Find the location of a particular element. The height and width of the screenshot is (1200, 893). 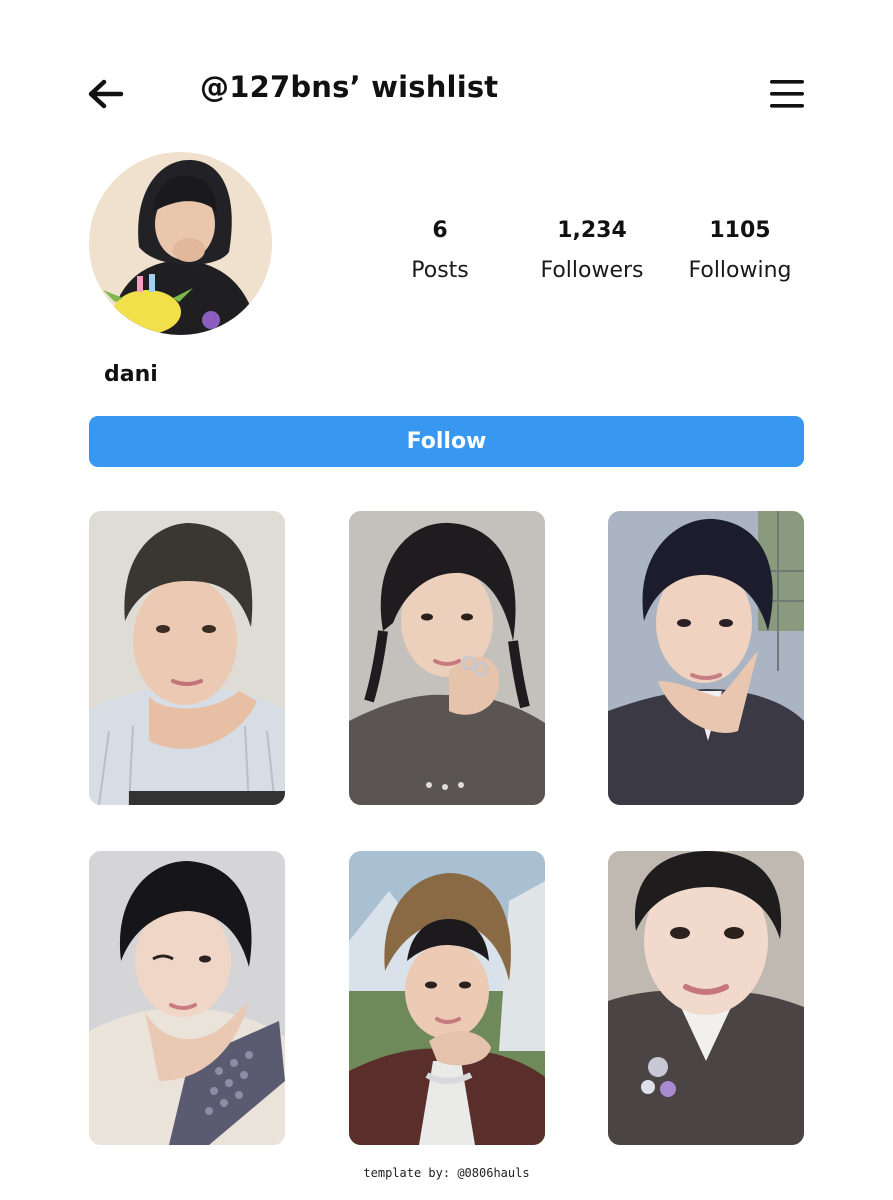

stat-followers: 1,234 Followers is located at coordinates (592, 248).